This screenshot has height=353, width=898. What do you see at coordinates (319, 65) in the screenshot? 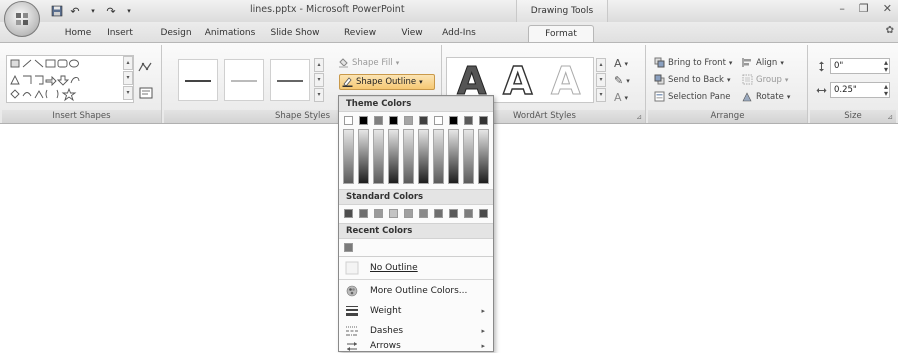
I see `styles-scroll-up-icon: ▴` at bounding box center [319, 65].